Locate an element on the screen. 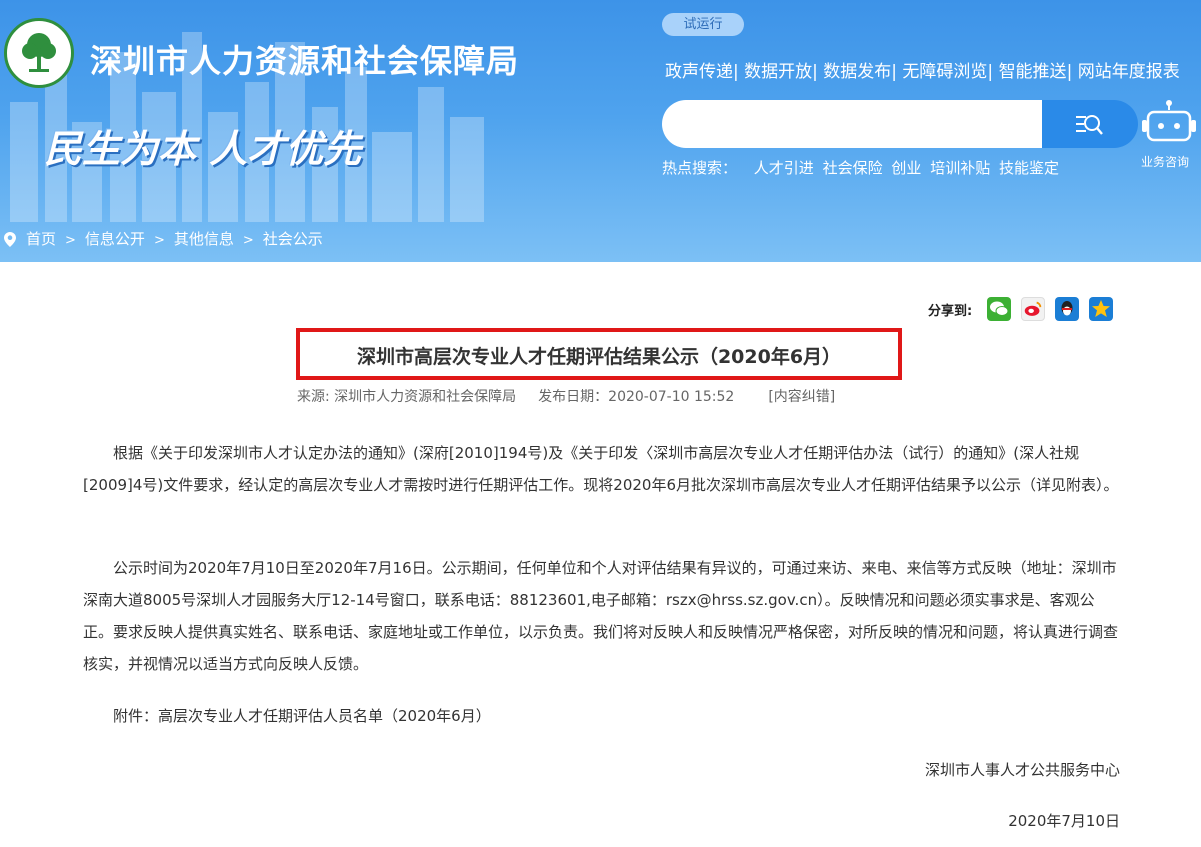  hot-item-training: 培训补贴 is located at coordinates (960, 168).